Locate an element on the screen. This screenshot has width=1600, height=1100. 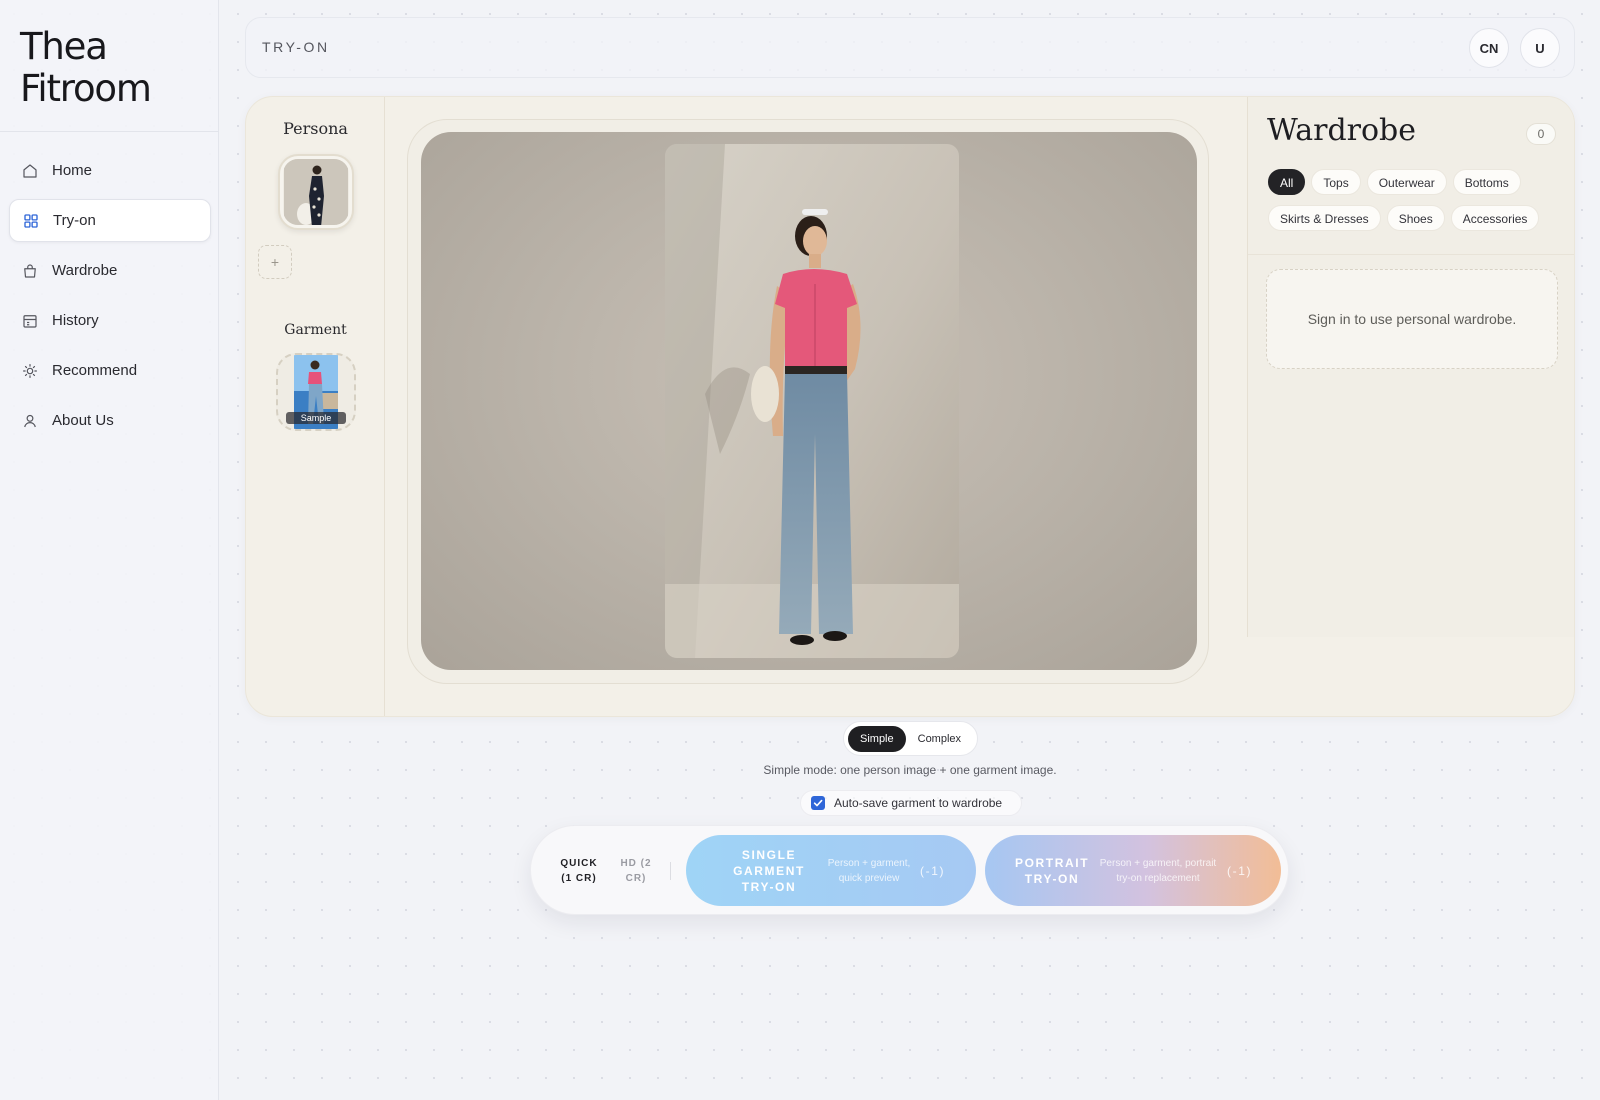
quality-hd-option: HD (2 CR) is located at coordinates (636, 871).